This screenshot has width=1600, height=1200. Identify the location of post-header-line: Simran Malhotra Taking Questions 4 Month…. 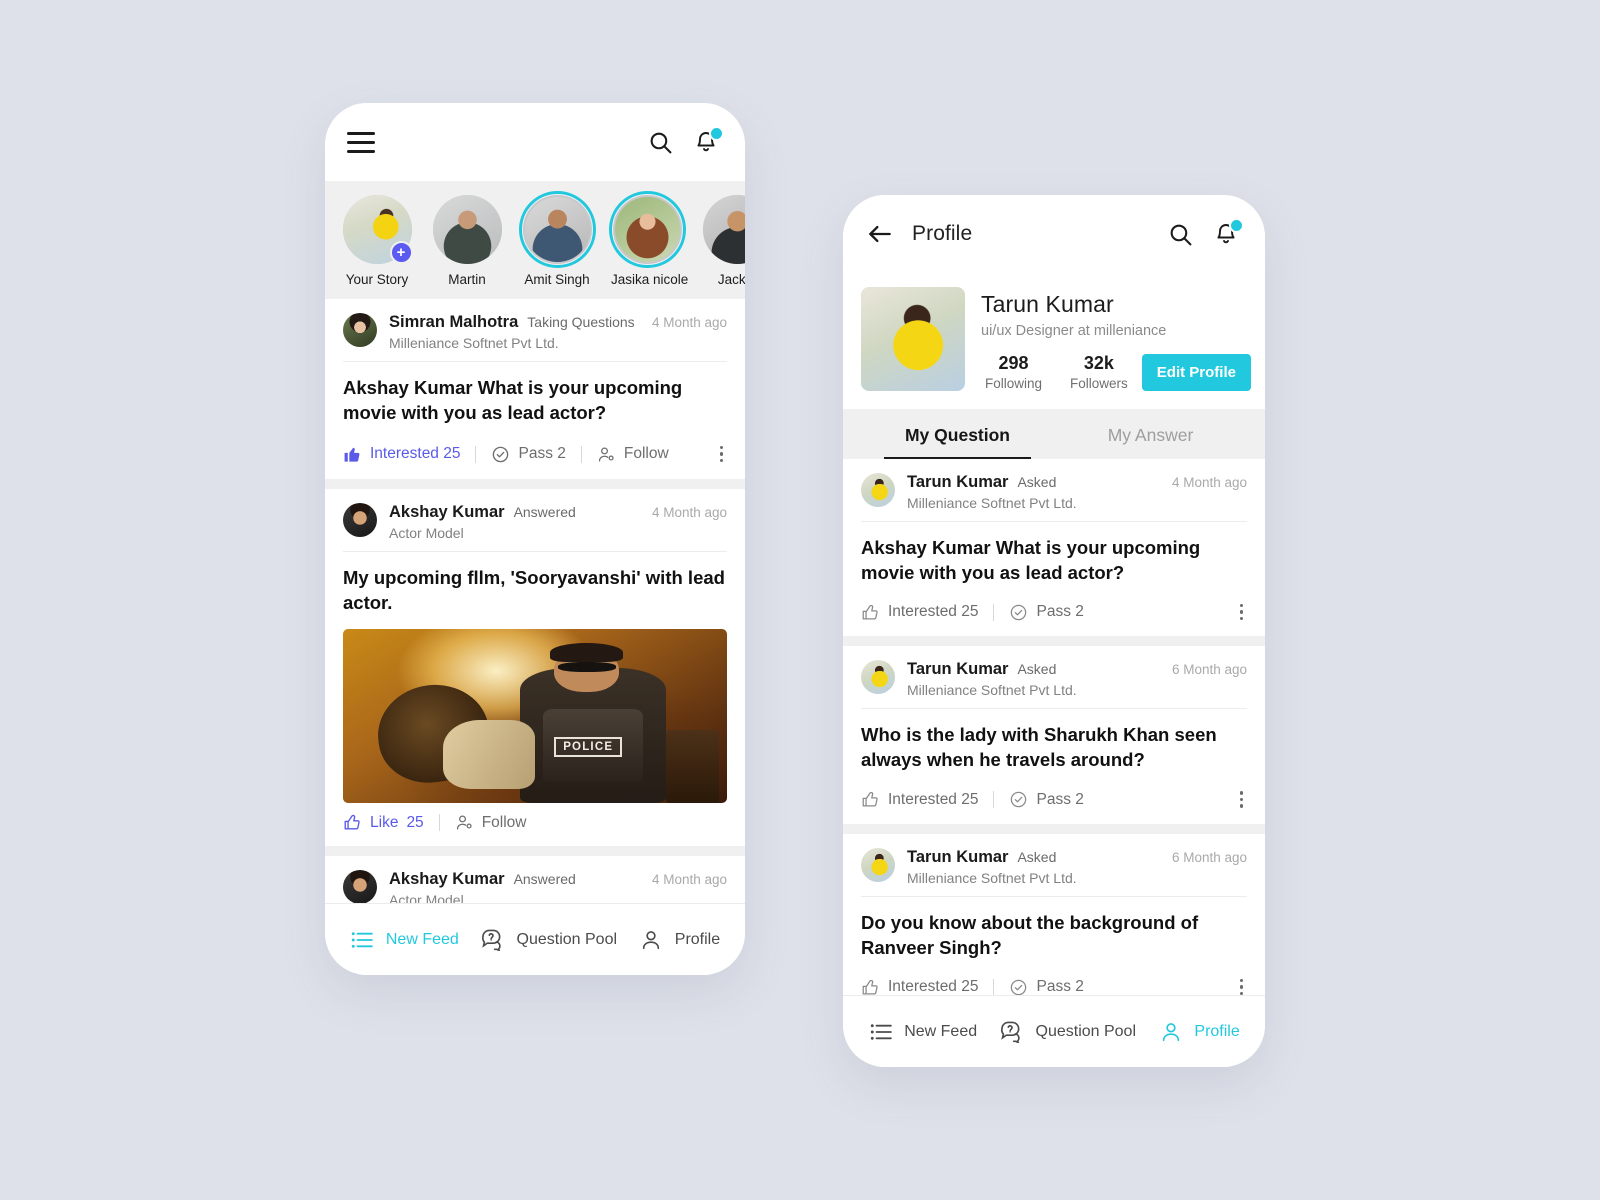
(558, 322).